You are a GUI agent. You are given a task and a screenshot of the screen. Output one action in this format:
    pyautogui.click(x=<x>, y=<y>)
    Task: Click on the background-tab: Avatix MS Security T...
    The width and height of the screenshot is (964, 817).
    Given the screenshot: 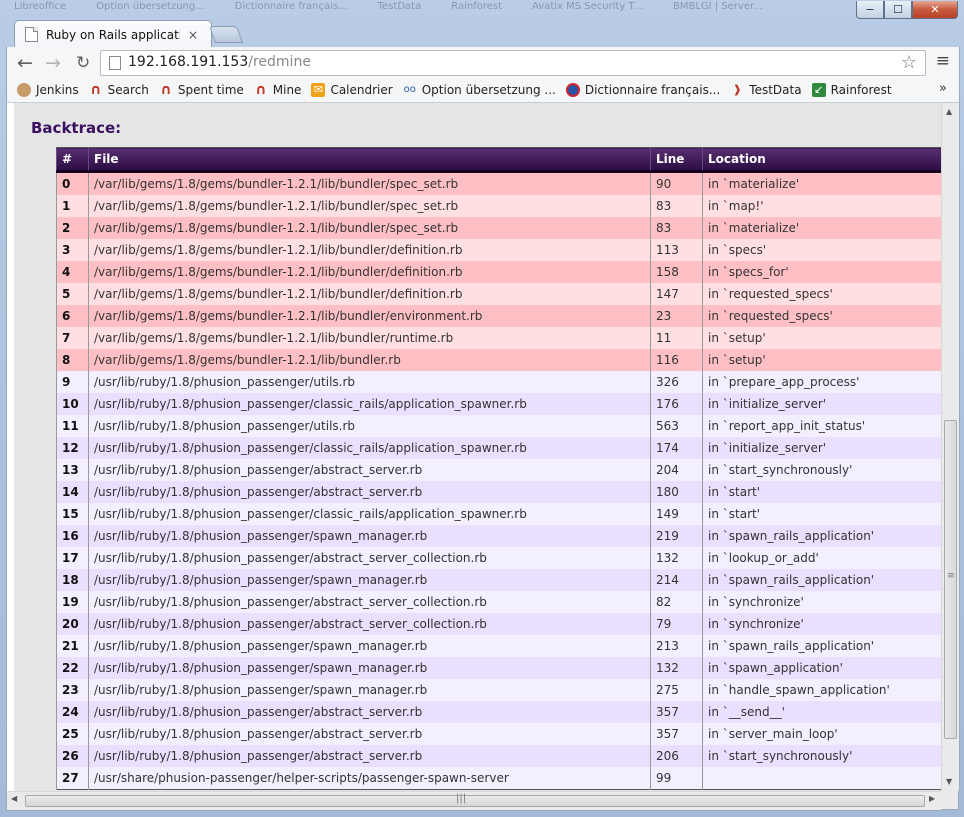 What is the action you would take?
    pyautogui.click(x=585, y=6)
    